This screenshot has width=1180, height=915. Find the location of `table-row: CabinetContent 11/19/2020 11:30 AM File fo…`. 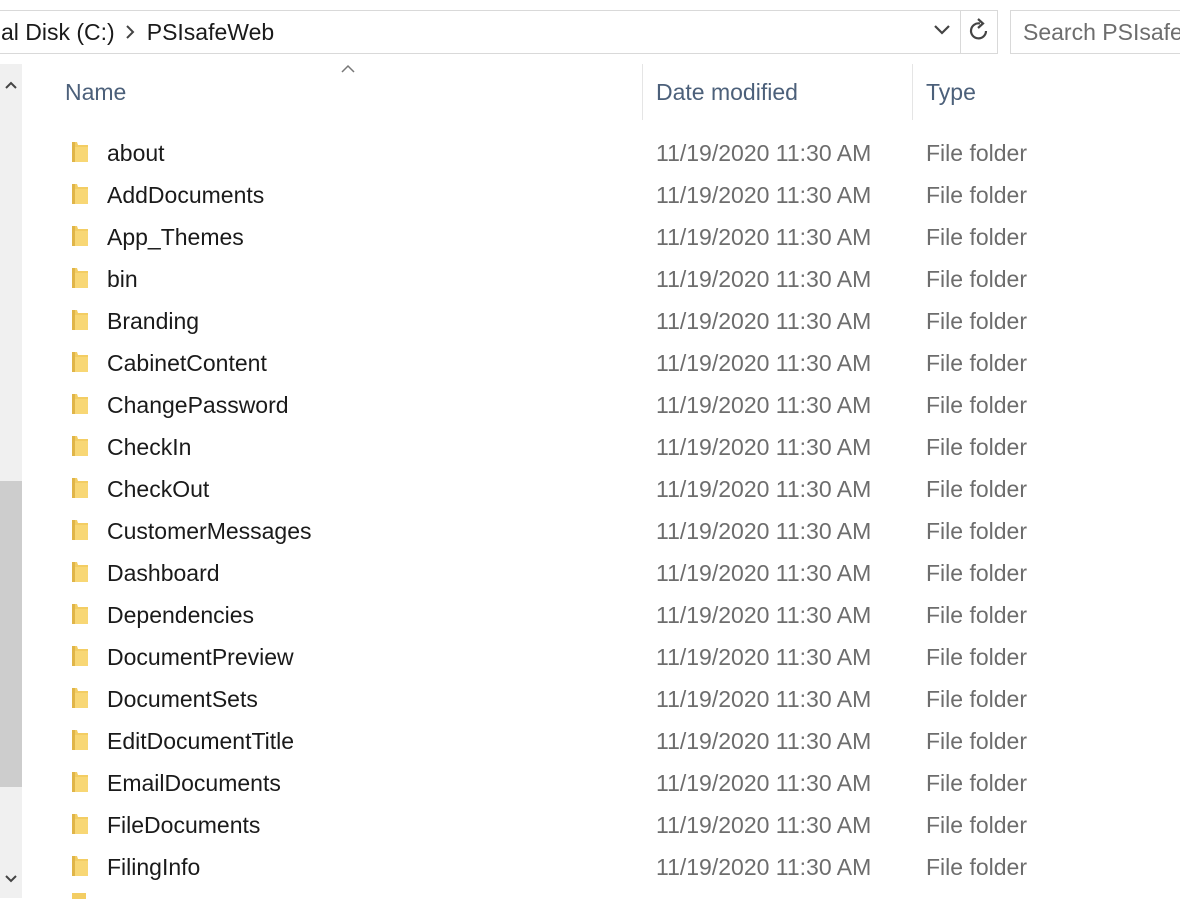

table-row: CabinetContent 11/19/2020 11:30 AM File fo… is located at coordinates (611, 363).